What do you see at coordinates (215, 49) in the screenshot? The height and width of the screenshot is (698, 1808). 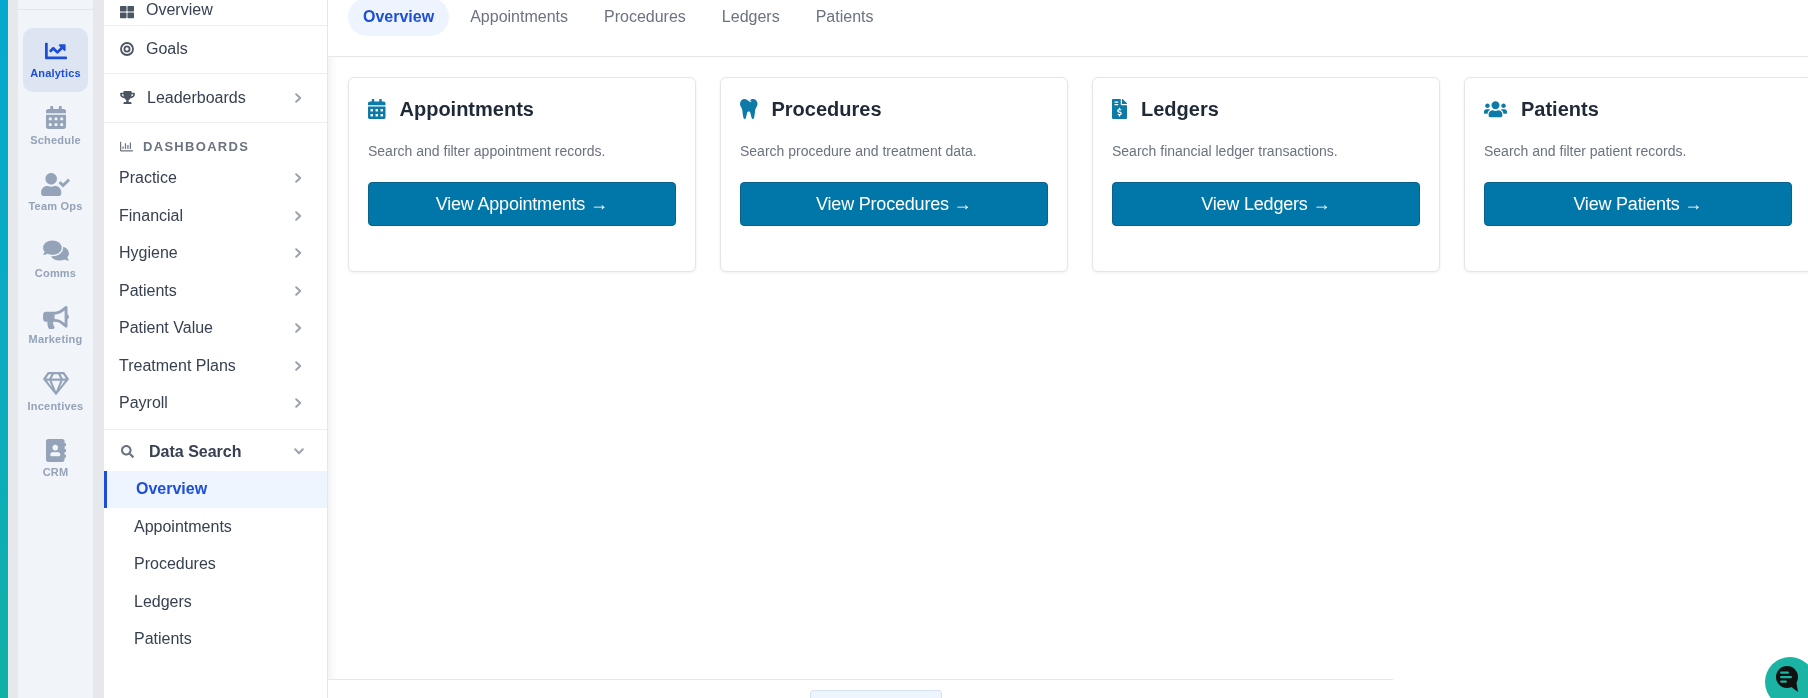 I see `sidebar-link: Goals` at bounding box center [215, 49].